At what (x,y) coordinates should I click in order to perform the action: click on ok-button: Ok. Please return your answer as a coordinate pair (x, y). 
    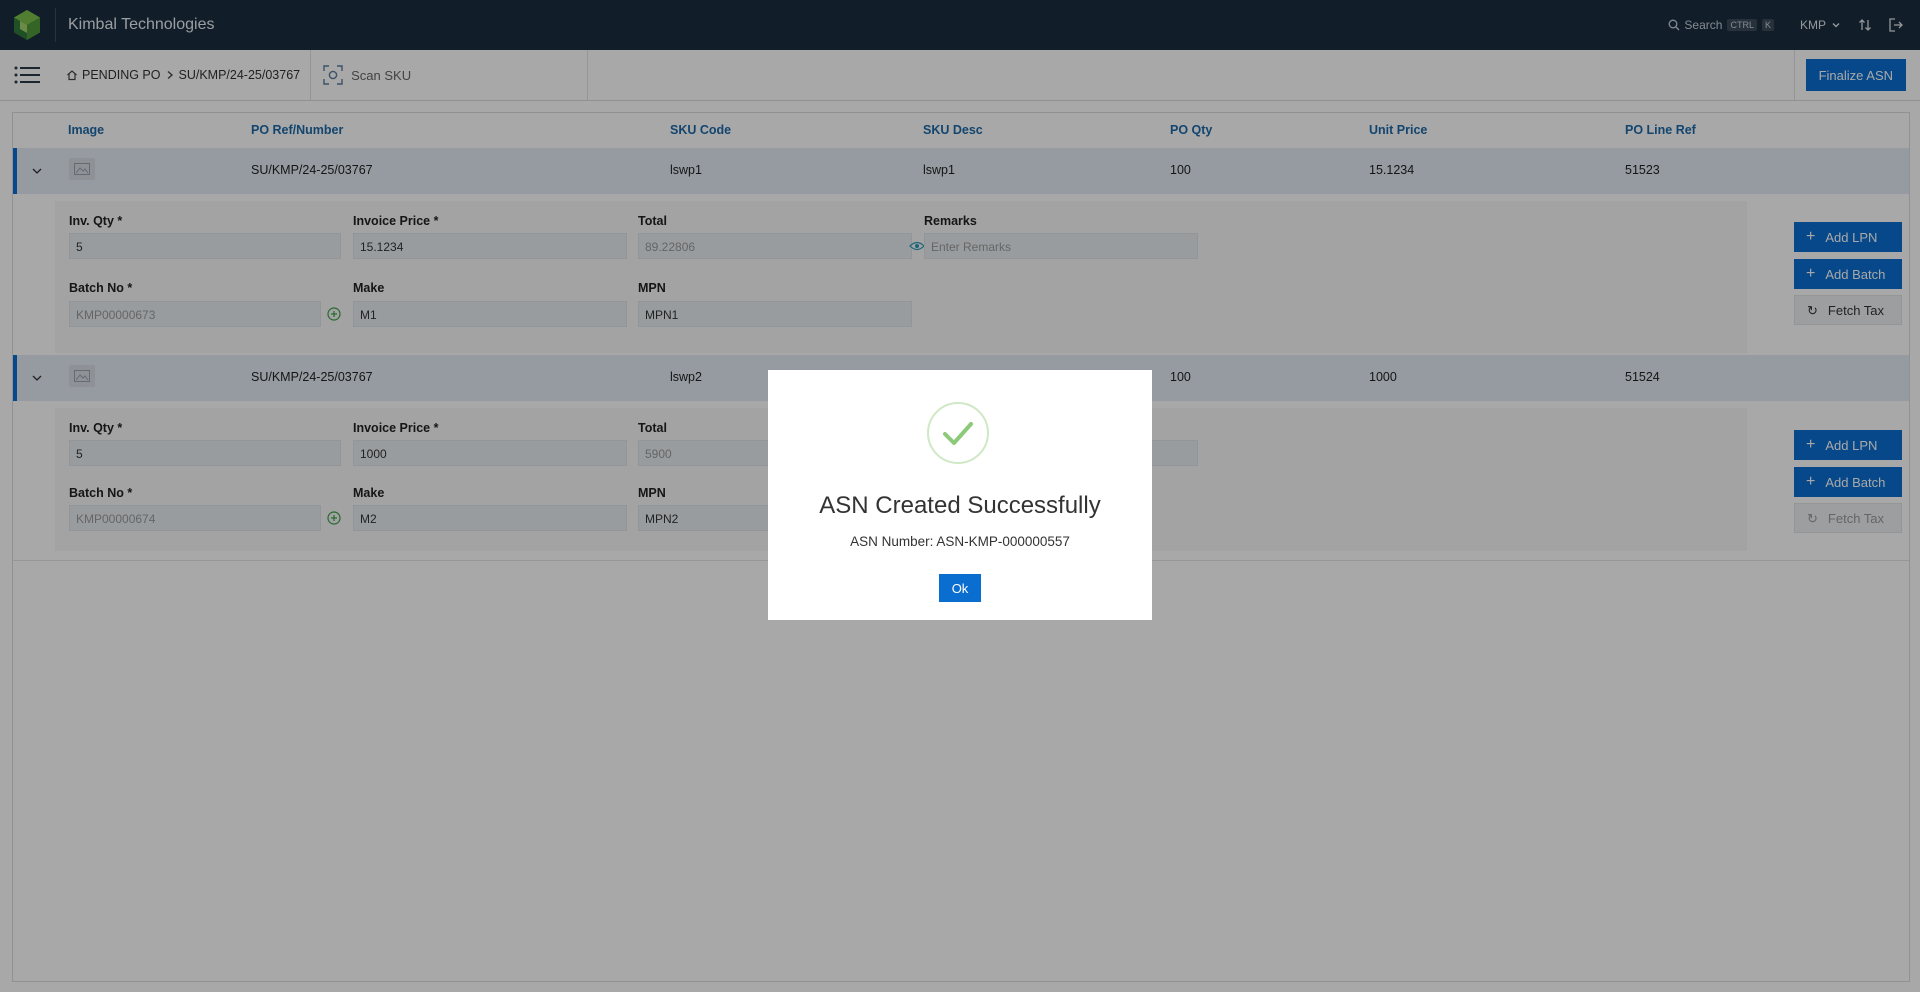
    Looking at the image, I should click on (960, 588).